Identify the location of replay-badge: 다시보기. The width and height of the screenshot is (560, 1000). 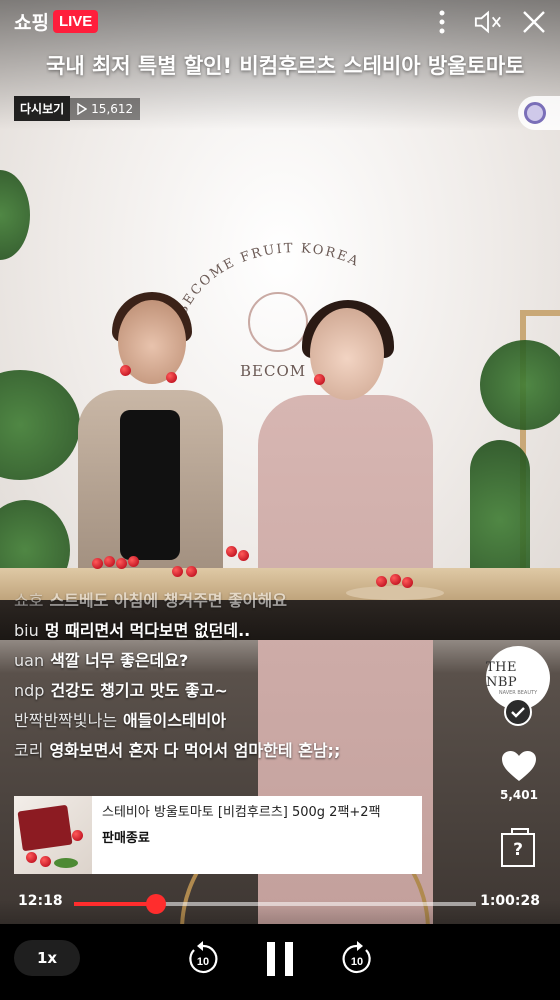
(42, 108).